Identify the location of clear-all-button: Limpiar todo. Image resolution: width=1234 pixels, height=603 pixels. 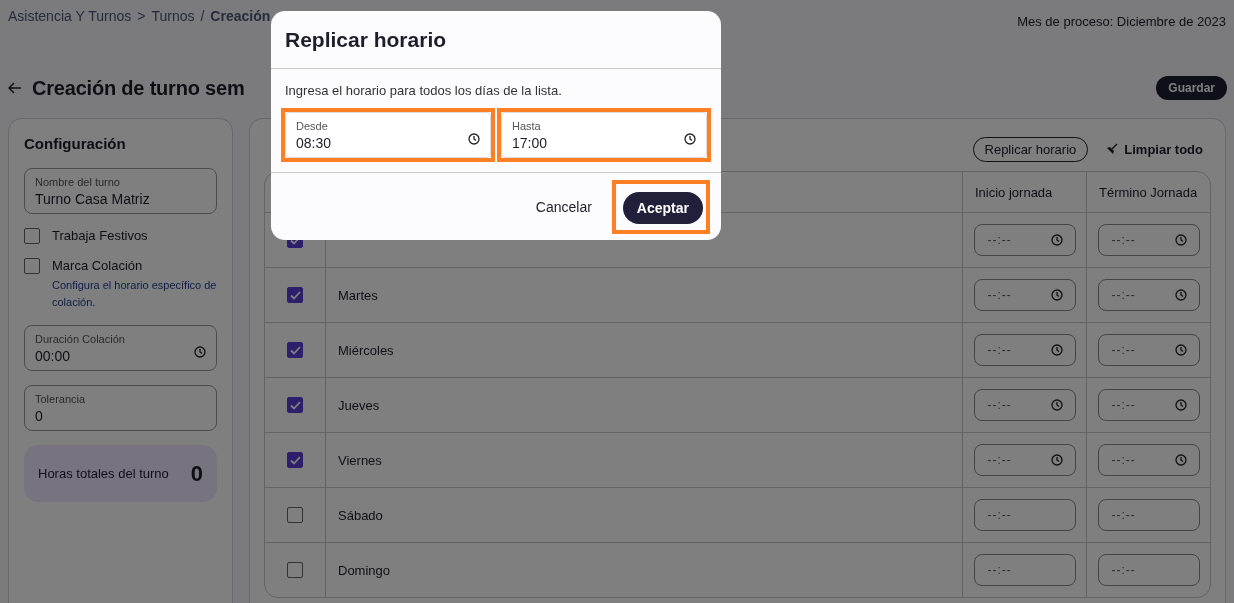
(1158, 149).